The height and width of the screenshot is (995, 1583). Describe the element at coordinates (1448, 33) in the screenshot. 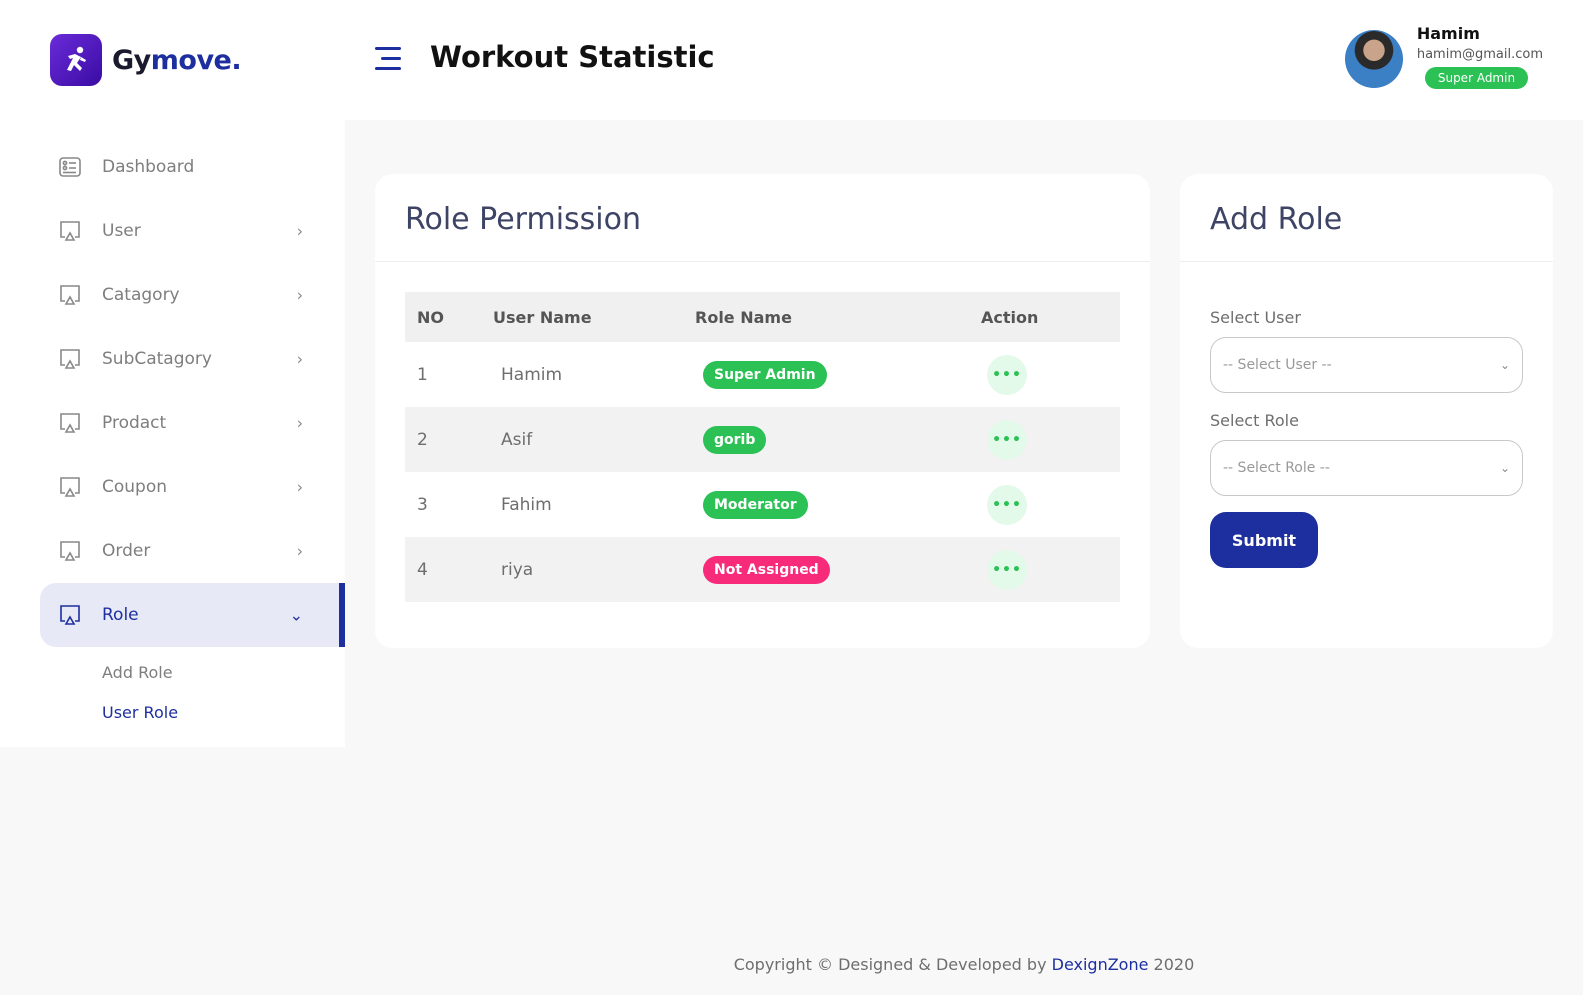

I see `profile-name: Hamim` at that location.